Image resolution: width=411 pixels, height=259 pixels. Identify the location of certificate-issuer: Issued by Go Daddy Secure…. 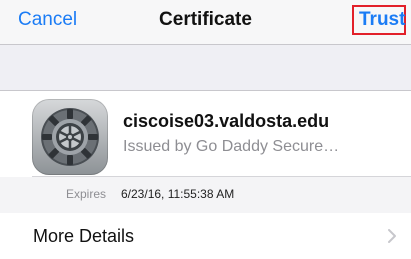
(231, 146).